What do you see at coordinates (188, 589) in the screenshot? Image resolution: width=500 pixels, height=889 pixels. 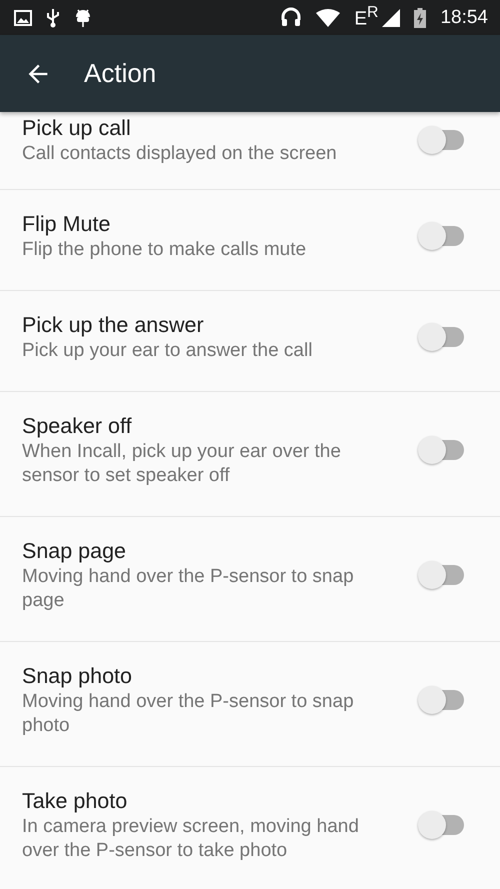 I see `setting-summary: Moving hand over the P-sensor to snap page` at bounding box center [188, 589].